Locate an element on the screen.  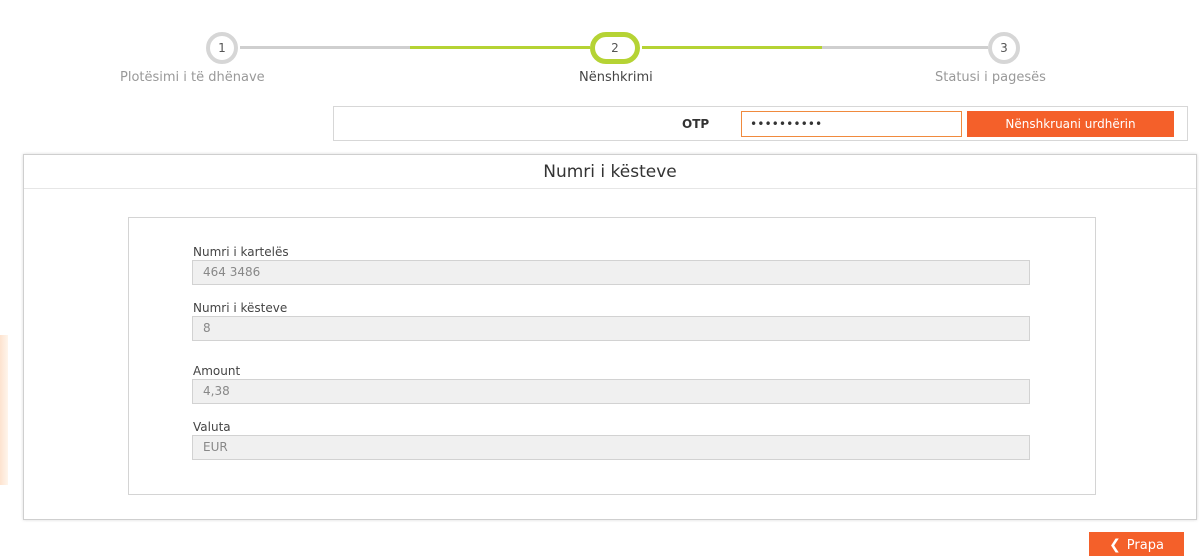
step-3-label: Statusi i pagesës is located at coordinates (990, 77).